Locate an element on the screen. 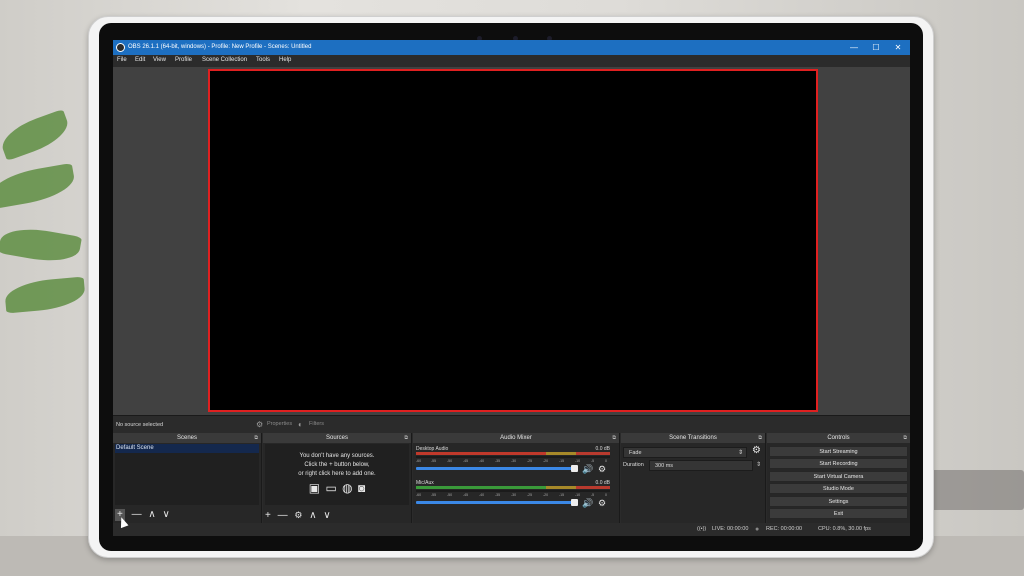 The width and height of the screenshot is (1024, 576). transition-select: Fade ⇕ is located at coordinates (685, 452).